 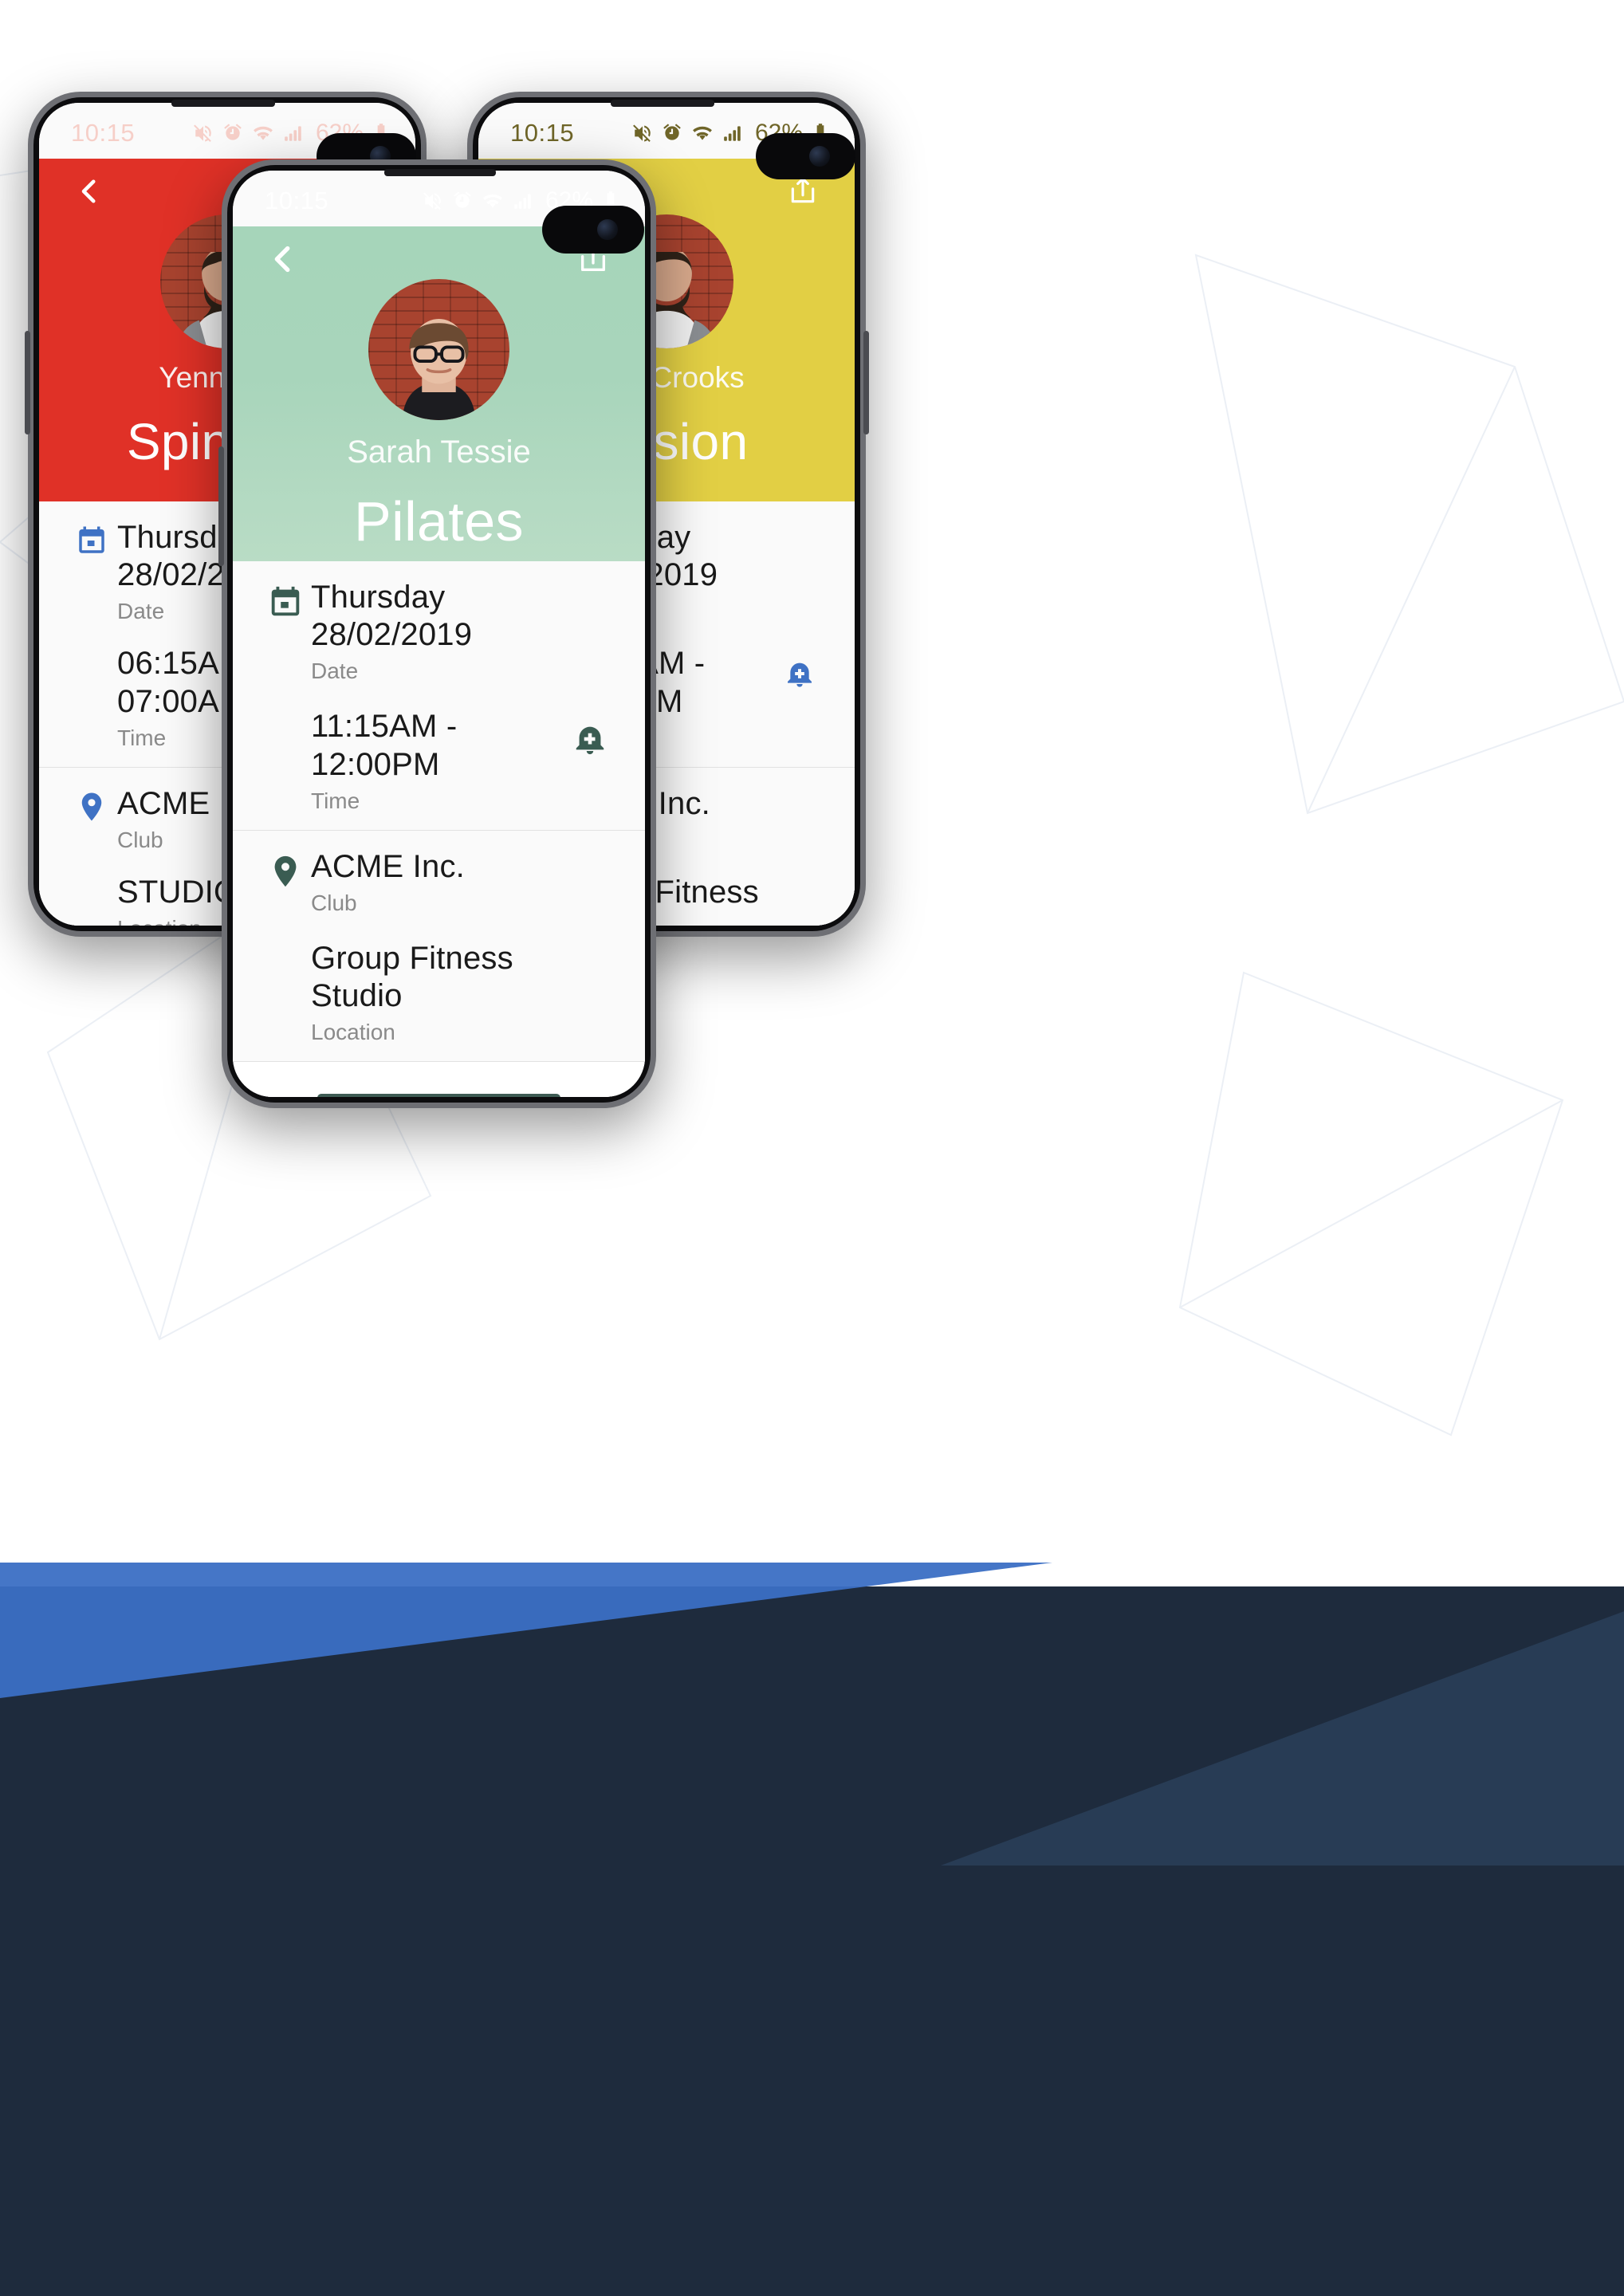 I want to click on background-accent-wedge, so click(x=526, y=1630).